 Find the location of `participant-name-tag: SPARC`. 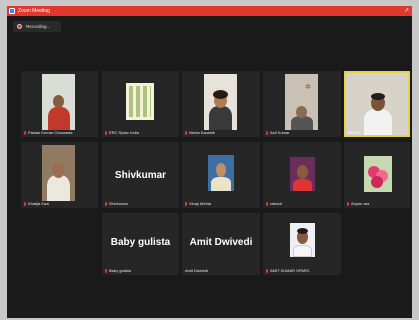

participant-name-tag: SPARC is located at coordinates (353, 132).